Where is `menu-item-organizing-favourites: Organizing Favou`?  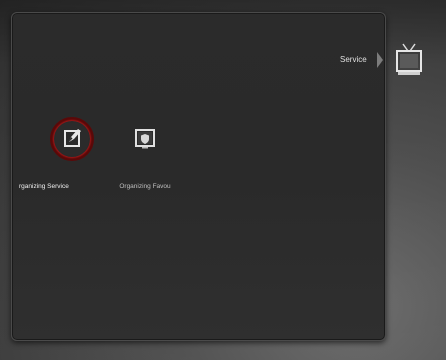 menu-item-organizing-favourites: Organizing Favou is located at coordinates (145, 151).